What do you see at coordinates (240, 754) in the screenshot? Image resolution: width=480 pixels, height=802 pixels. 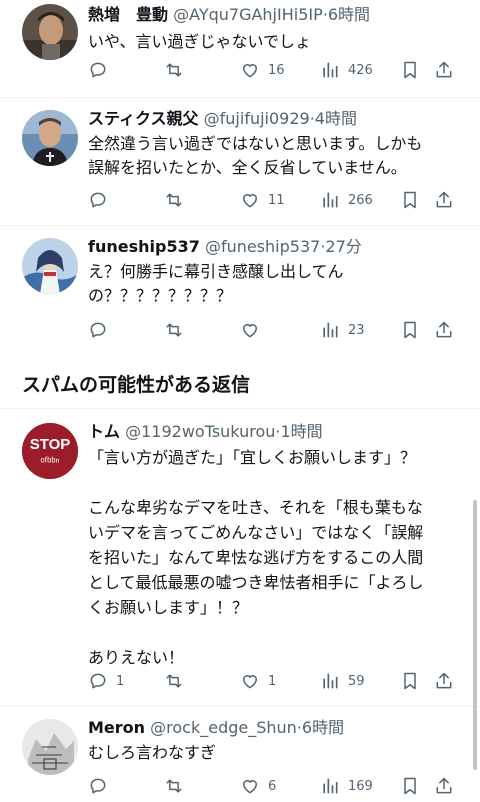 I see `reply-tweet-5: Meron @rock_edge_Shun·6時間 むしろ言わなすぎ 6 169` at bounding box center [240, 754].